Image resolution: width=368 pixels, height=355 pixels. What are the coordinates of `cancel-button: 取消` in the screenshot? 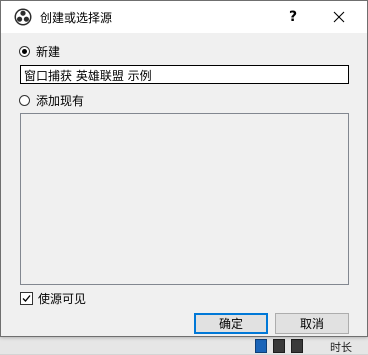 It's located at (312, 323).